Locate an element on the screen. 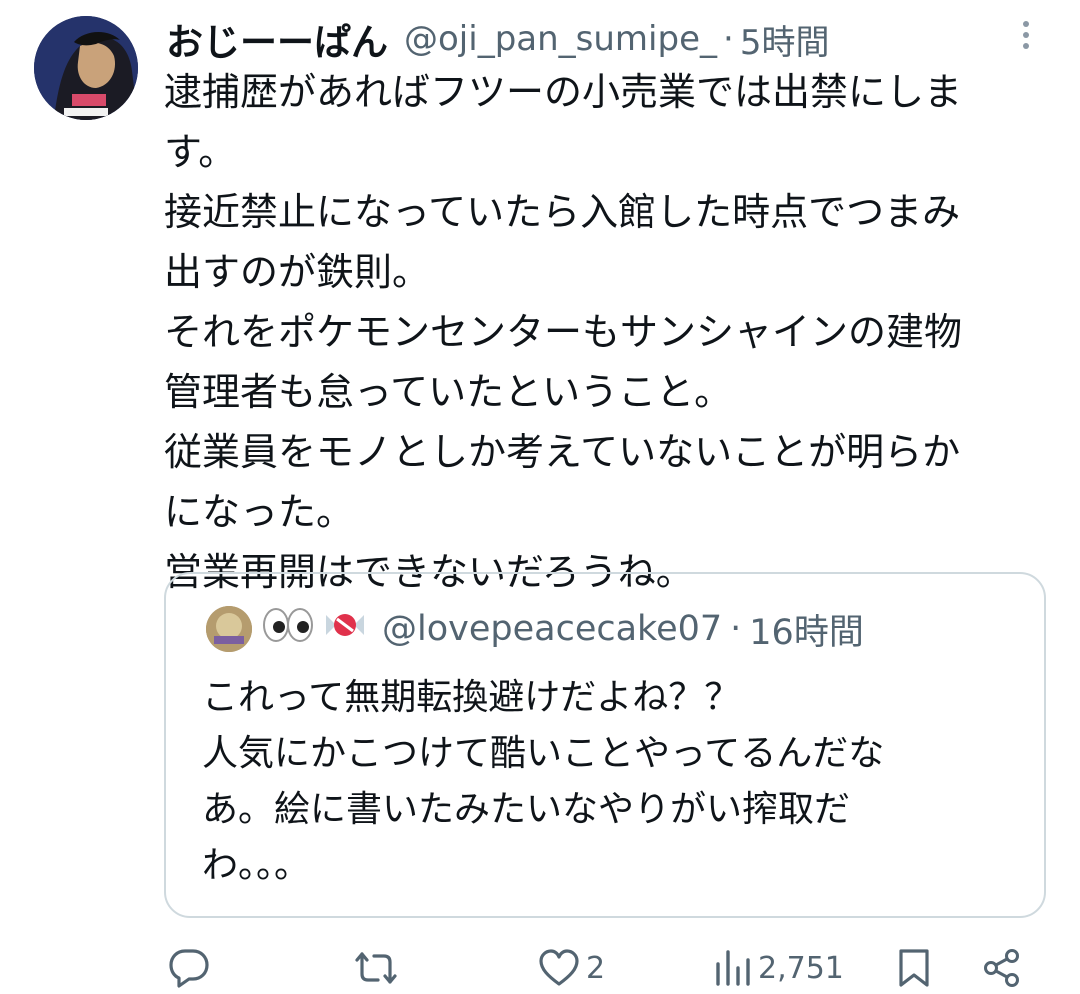 This screenshot has width=1080, height=994. quoted-display-name is located at coordinates (315, 629).